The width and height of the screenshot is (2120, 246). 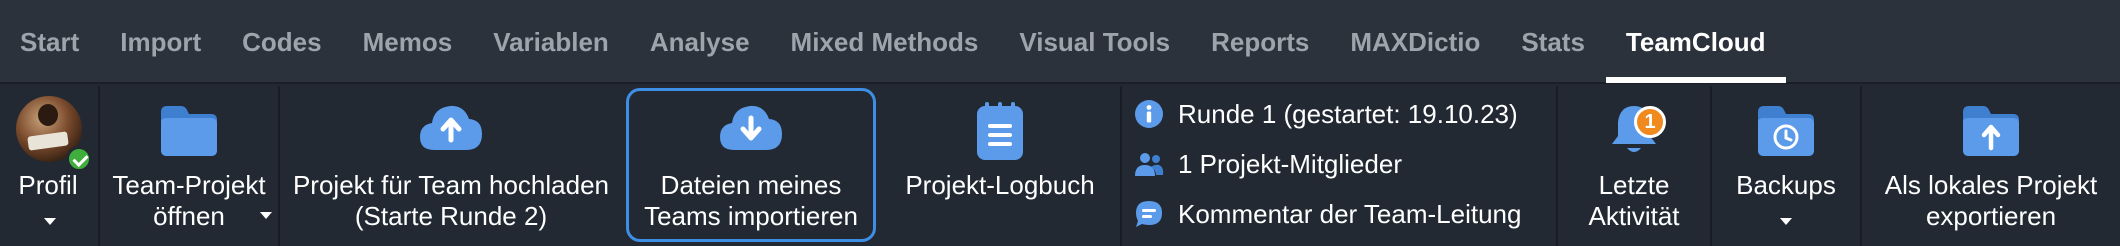 I want to click on open-team-project-label-2: öffnen, so click(x=189, y=216).